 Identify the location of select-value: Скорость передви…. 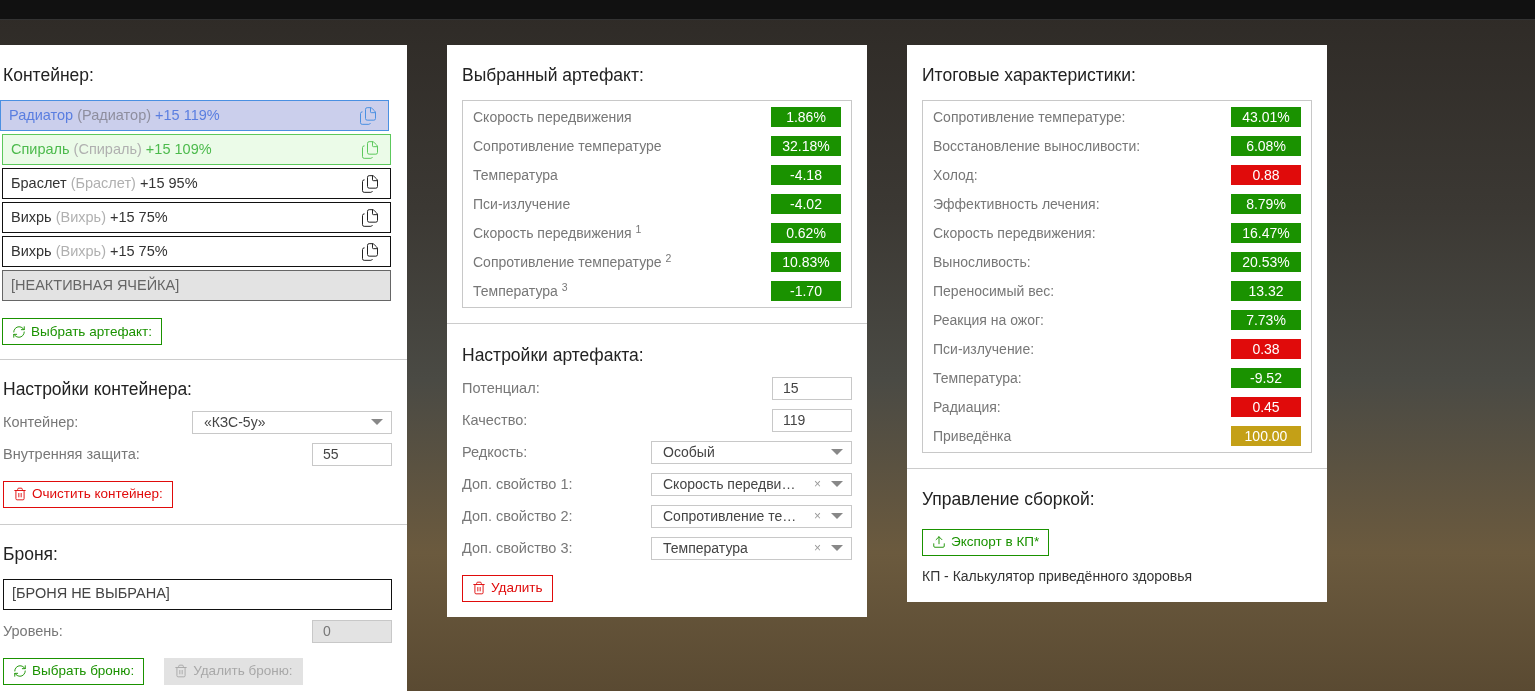
(730, 484).